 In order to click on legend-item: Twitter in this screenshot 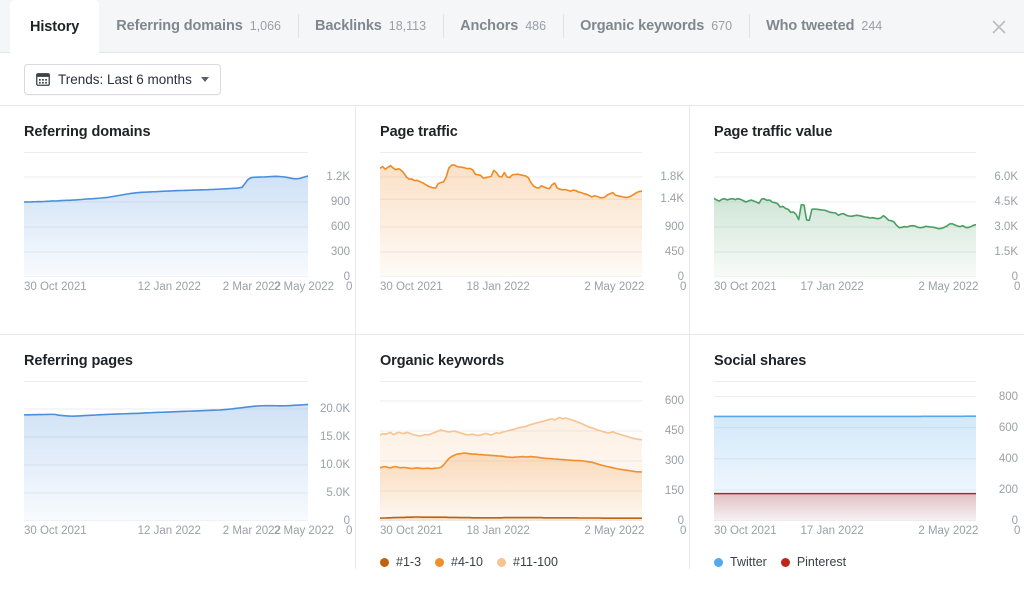, I will do `click(740, 562)`.